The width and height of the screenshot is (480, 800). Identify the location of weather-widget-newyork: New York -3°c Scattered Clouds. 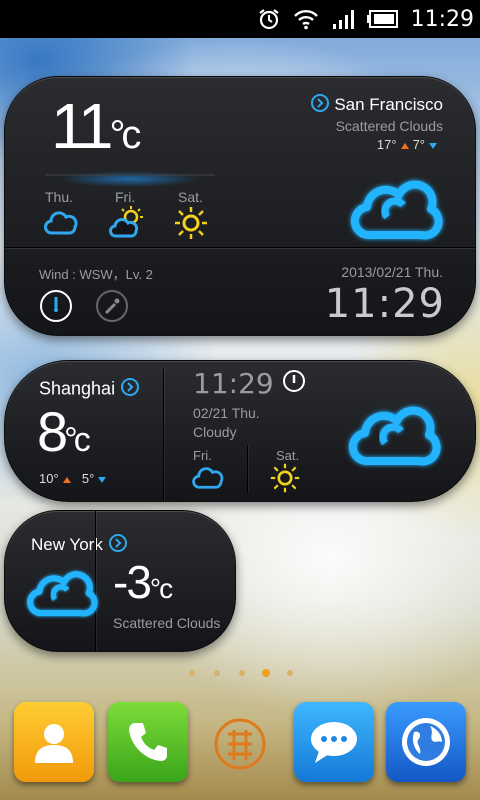
(120, 581).